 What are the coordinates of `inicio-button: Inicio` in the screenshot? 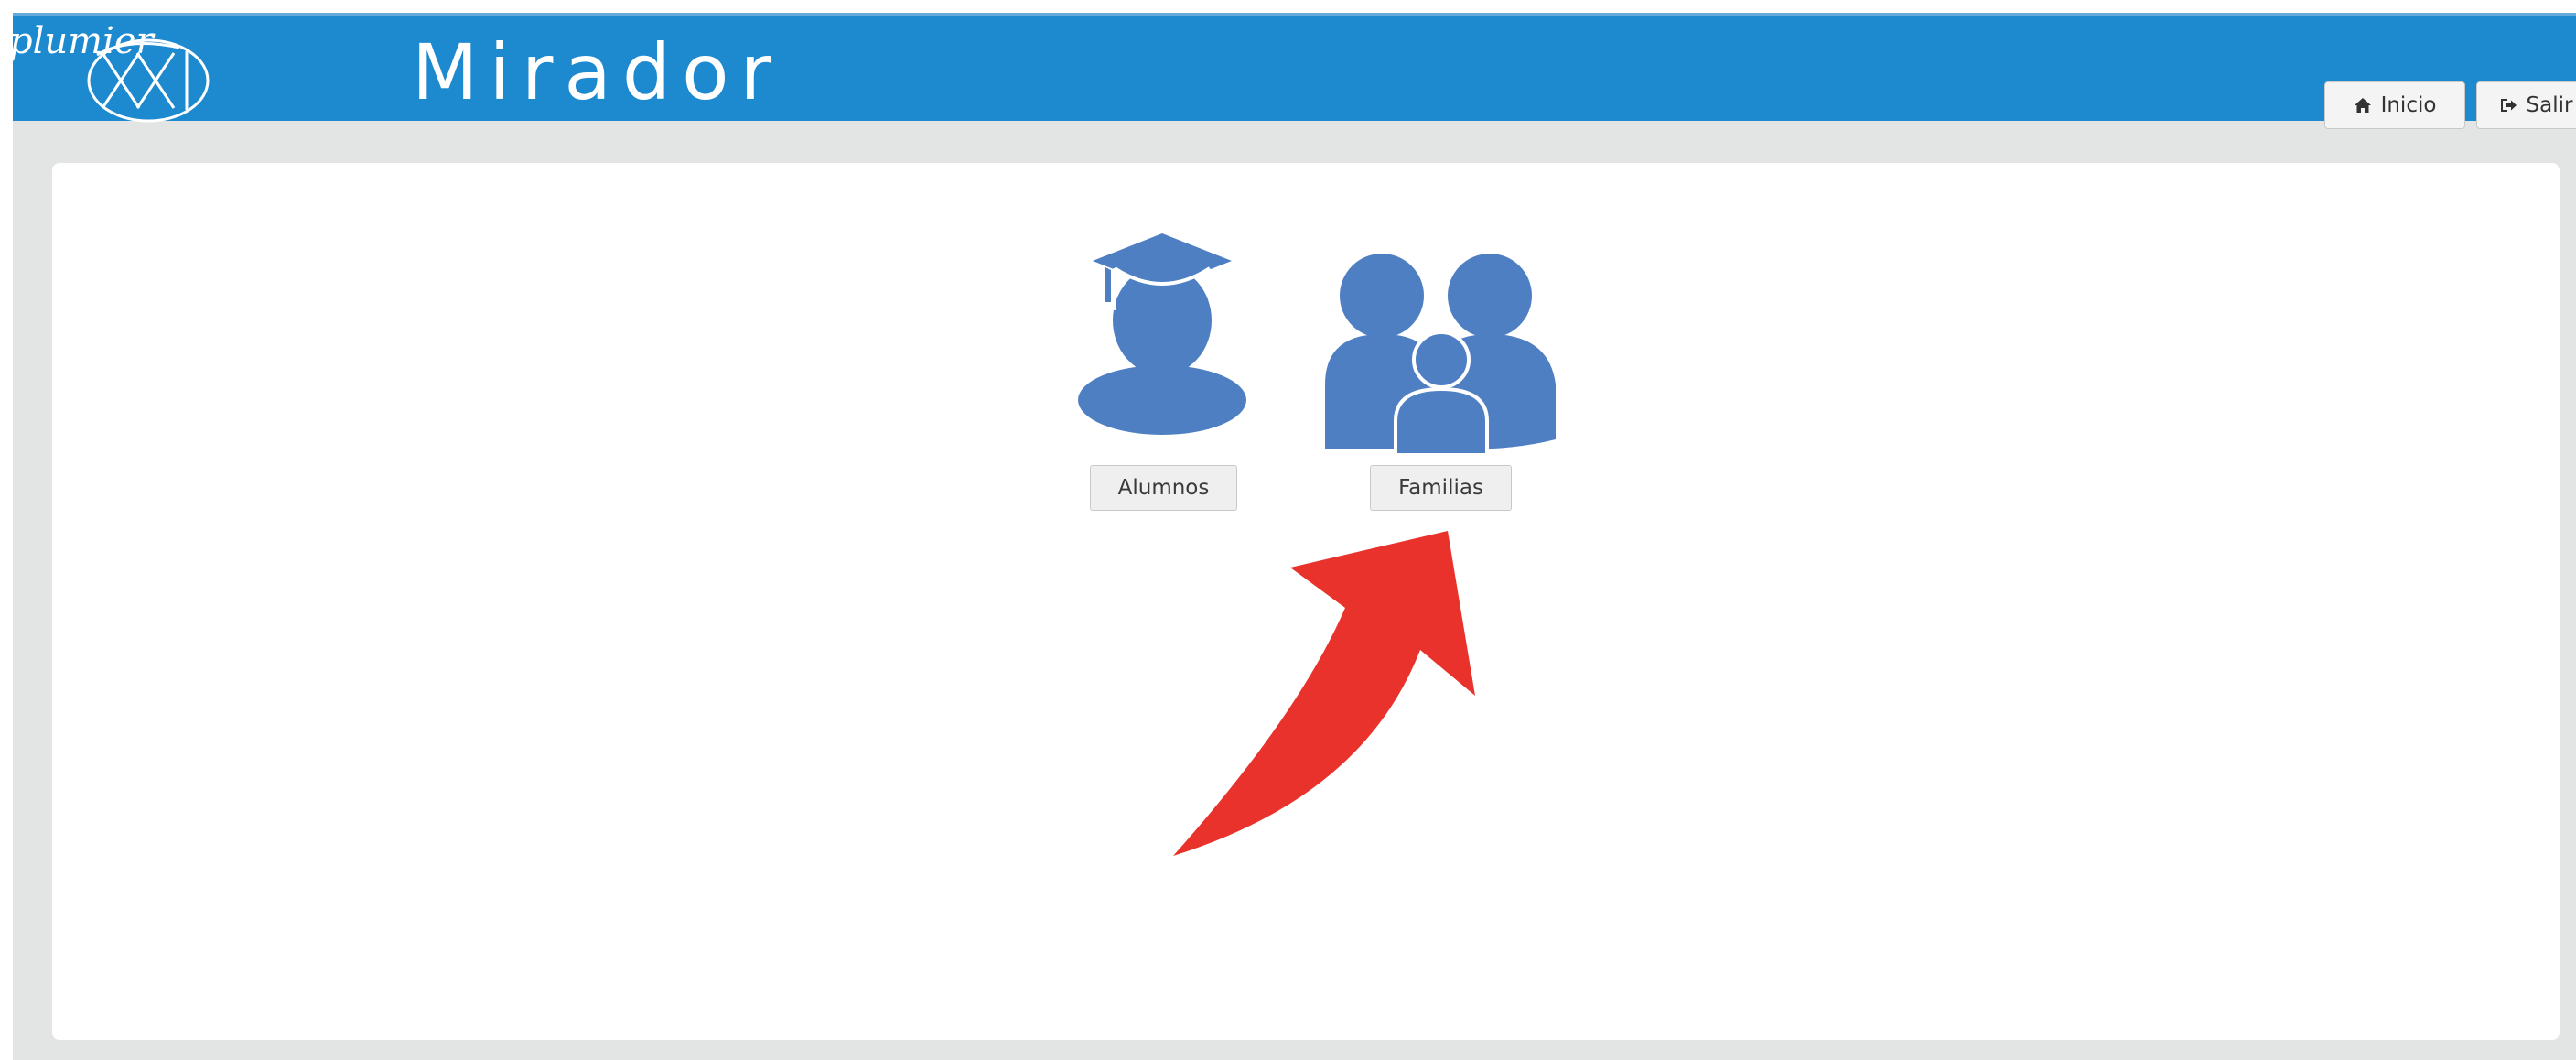 It's located at (2394, 105).